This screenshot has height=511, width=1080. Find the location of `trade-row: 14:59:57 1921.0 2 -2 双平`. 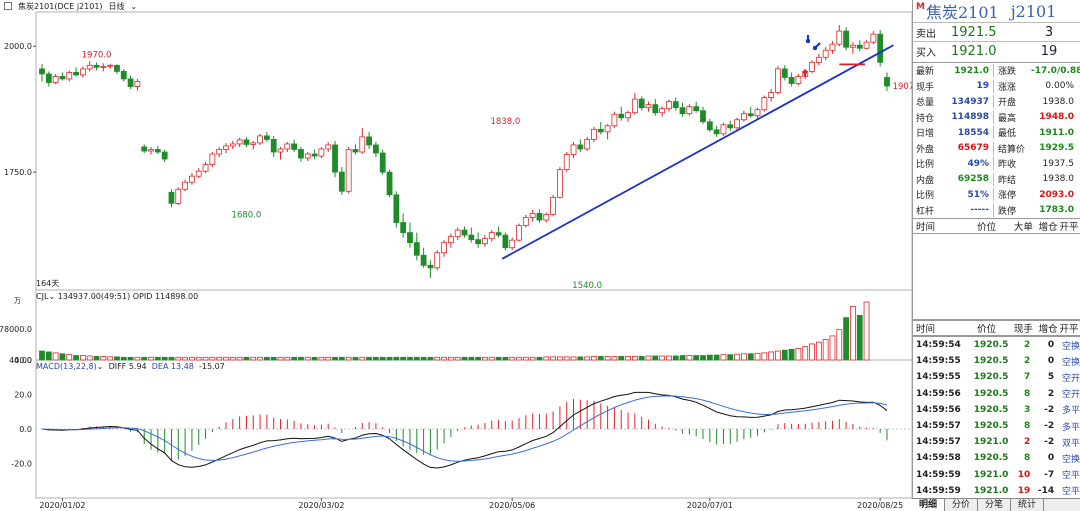

trade-row: 14:59:57 1921.0 2 -2 双平 is located at coordinates (996, 442).